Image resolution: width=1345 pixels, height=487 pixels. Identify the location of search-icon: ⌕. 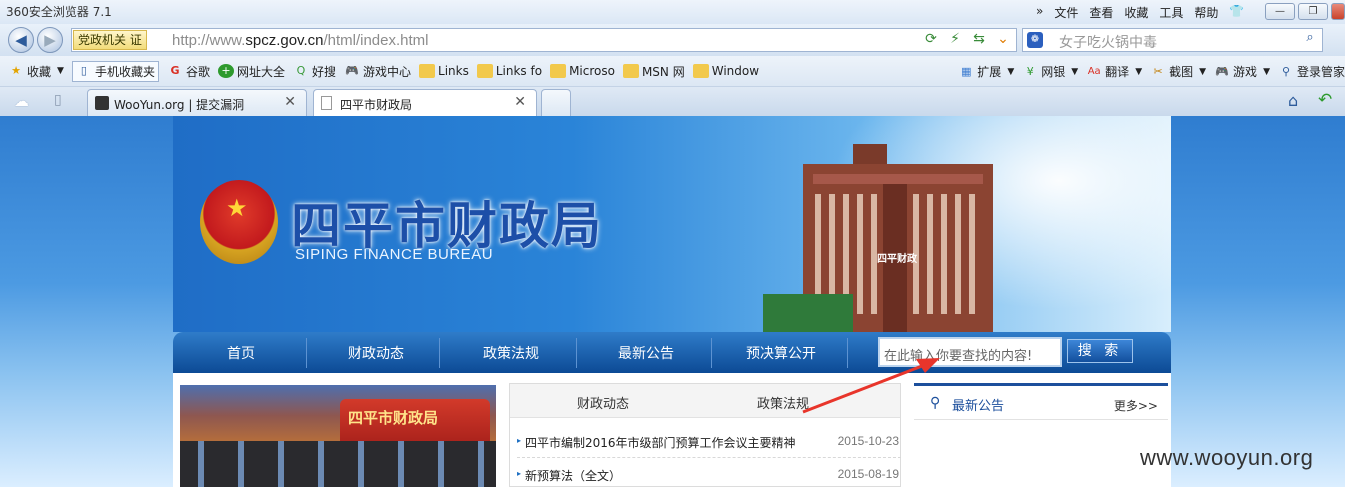
(1310, 40).